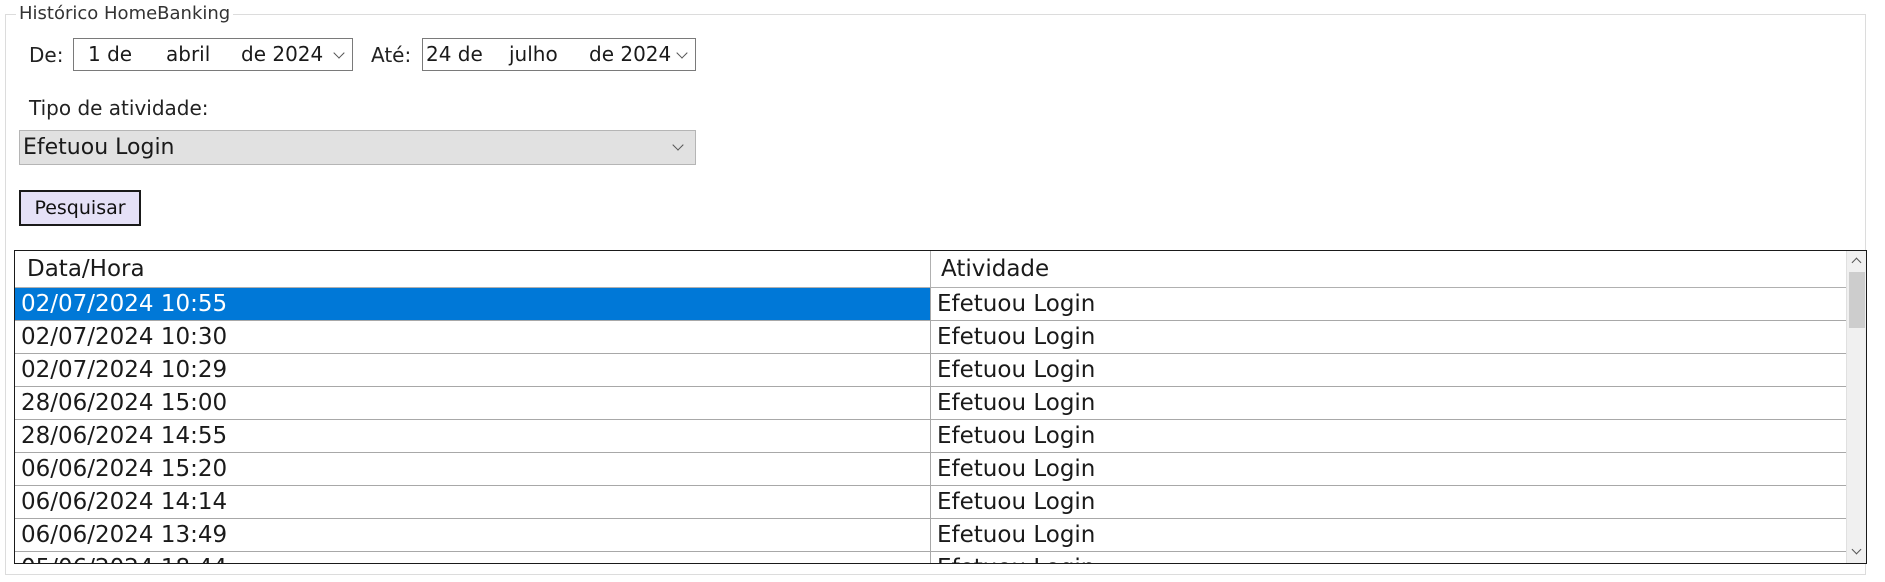 The width and height of the screenshot is (1885, 582). I want to click on cell-datetime: 02/07/2024 10:30, so click(473, 337).